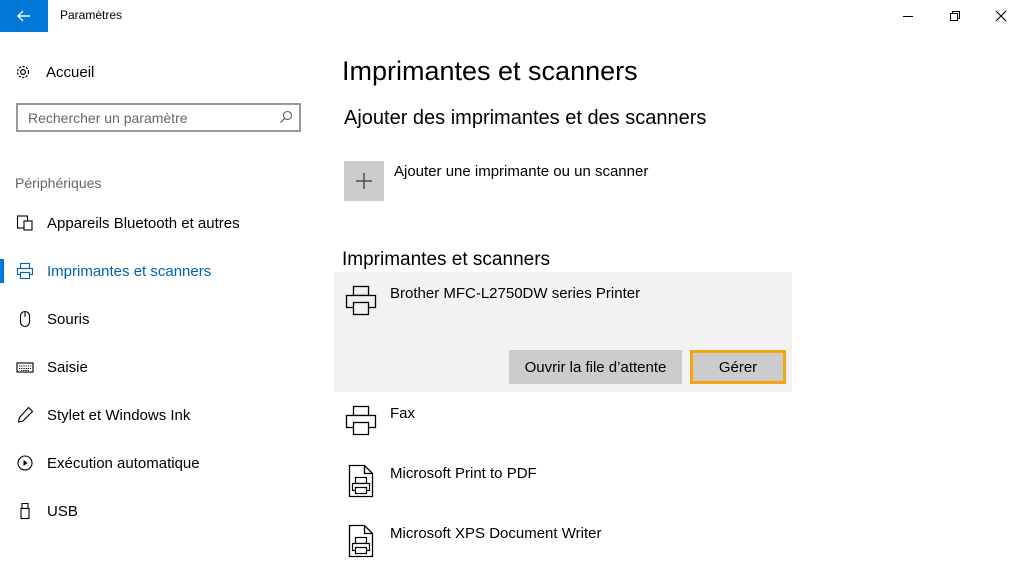  What do you see at coordinates (738, 367) in the screenshot?
I see `manage-button: Gérer` at bounding box center [738, 367].